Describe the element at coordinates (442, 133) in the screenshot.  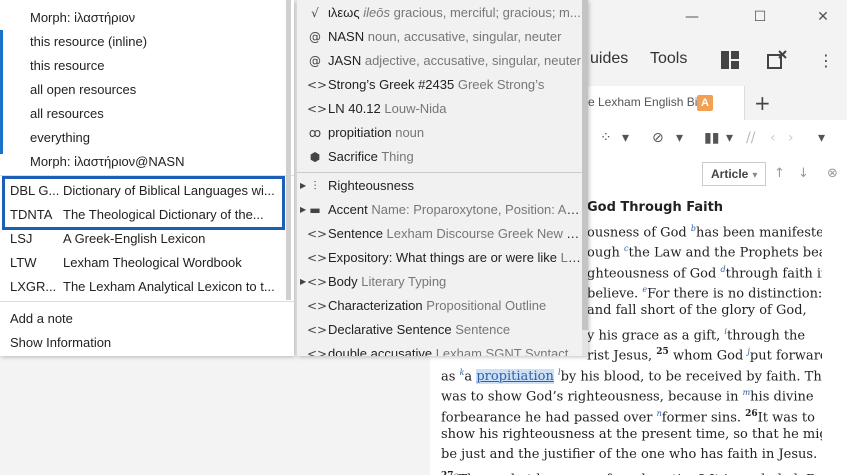
I see `info-menu-item: ꝏ propitiation noun` at that location.